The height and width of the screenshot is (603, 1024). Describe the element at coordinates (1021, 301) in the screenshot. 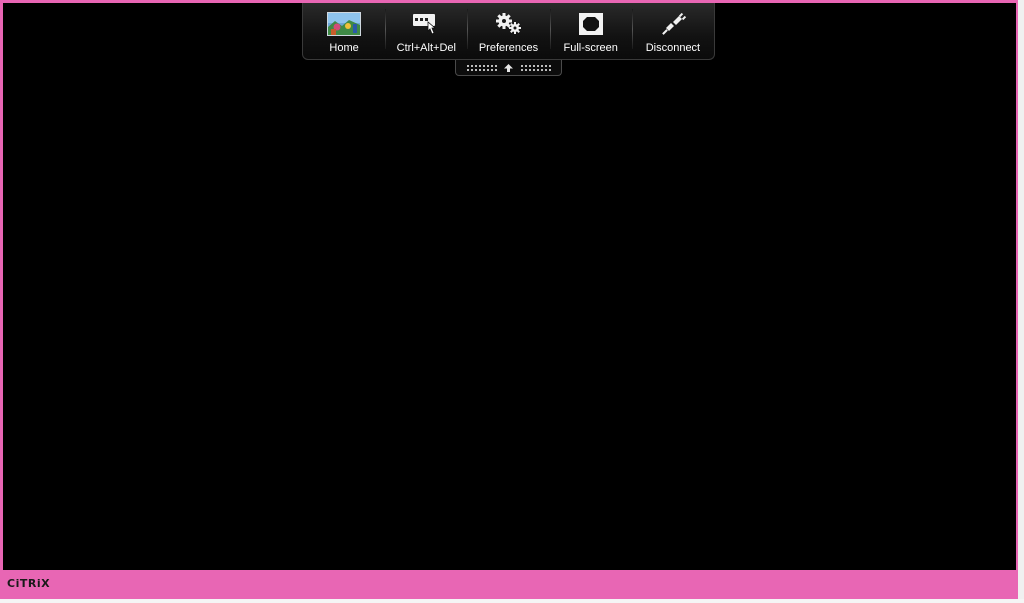

I see `right-edge` at that location.